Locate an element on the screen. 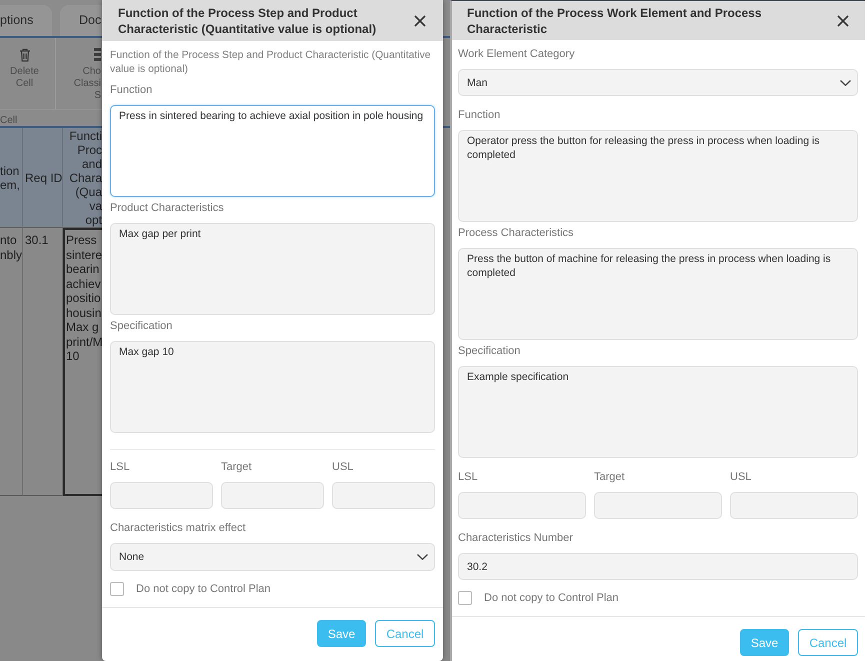  group-label: Cell is located at coordinates (9, 120).